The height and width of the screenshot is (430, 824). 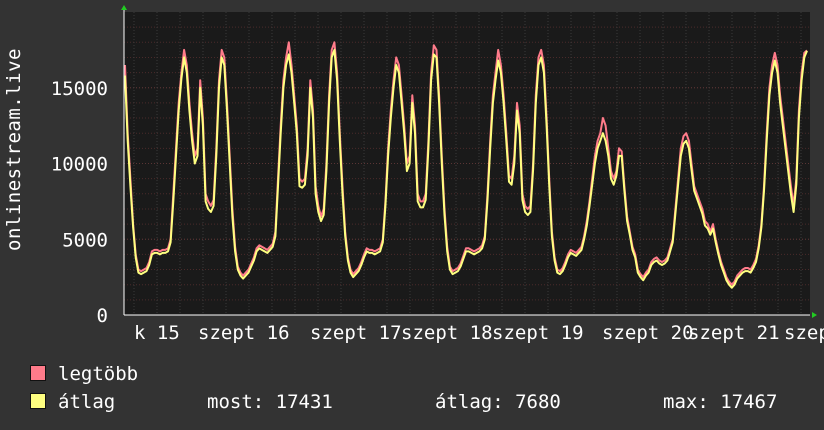 I want to click on legend-avg: átlag, so click(x=72, y=402).